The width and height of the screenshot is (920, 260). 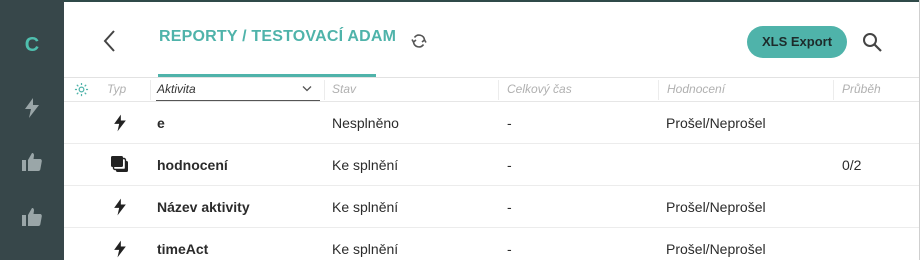 I want to click on activity-name: Název aktivity, so click(x=203, y=207).